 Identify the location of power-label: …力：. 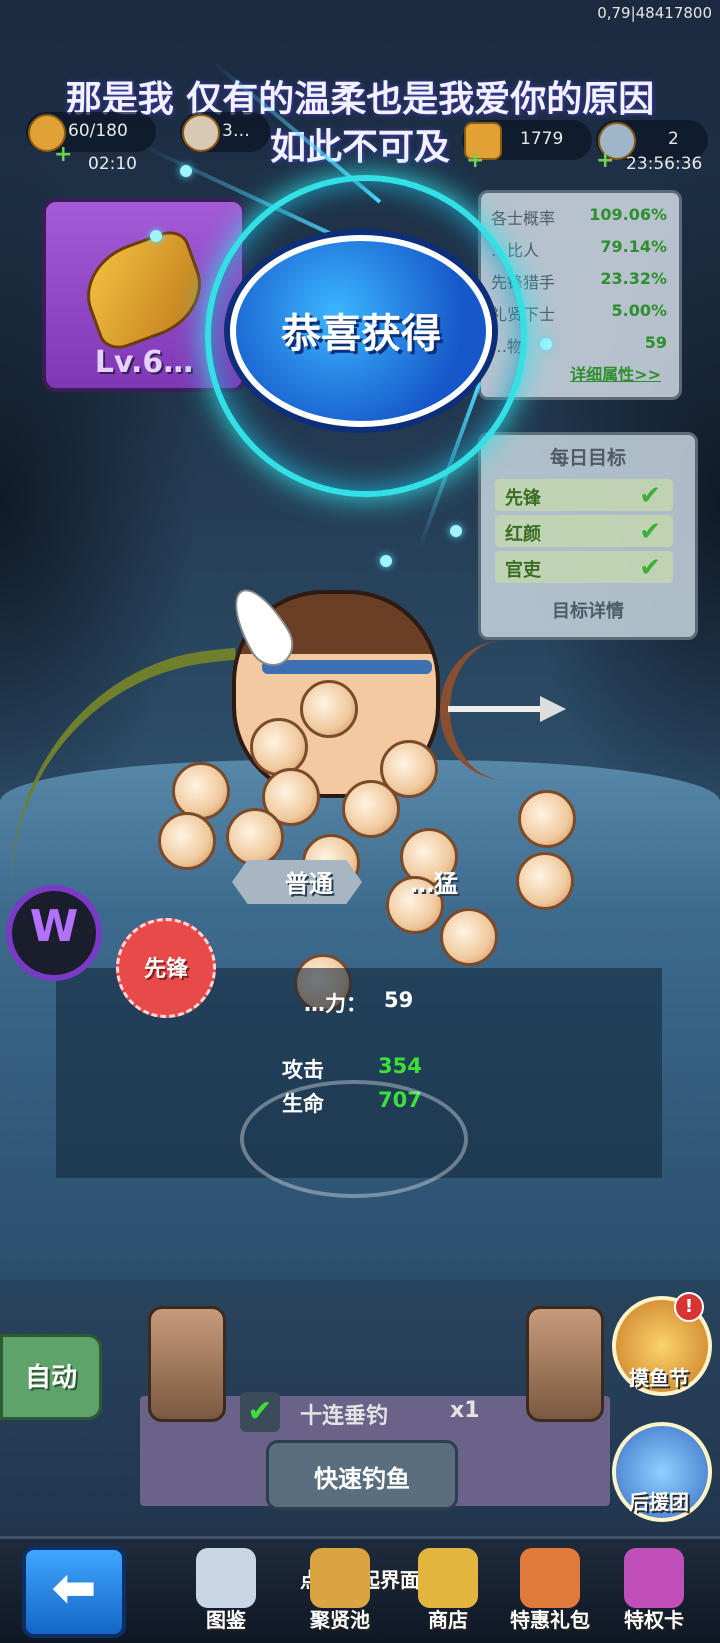
(335, 1004).